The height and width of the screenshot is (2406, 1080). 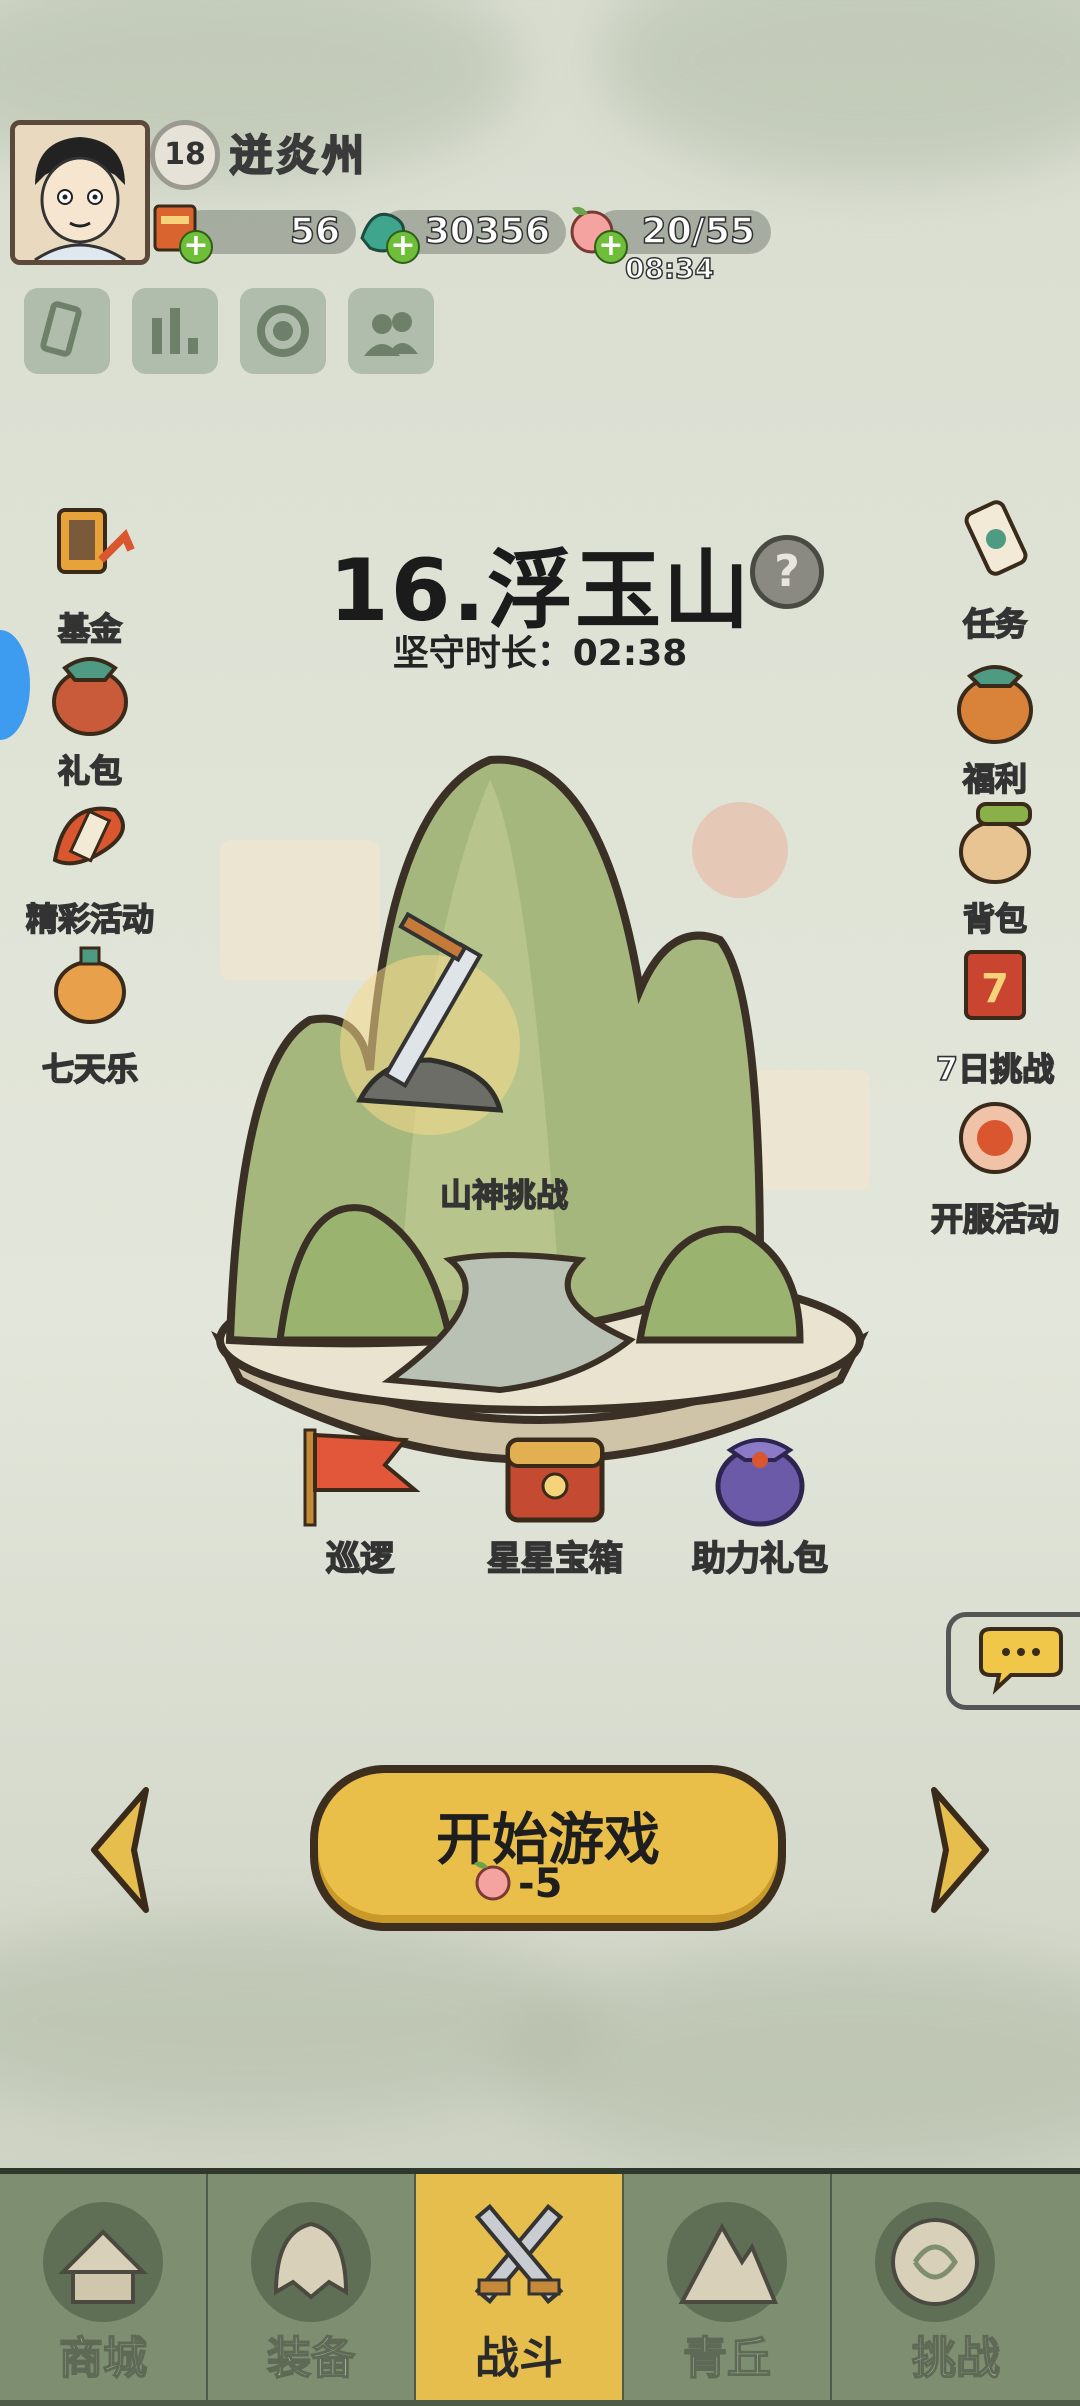 I want to click on server-event-label: 开服活动, so click(x=995, y=1219).